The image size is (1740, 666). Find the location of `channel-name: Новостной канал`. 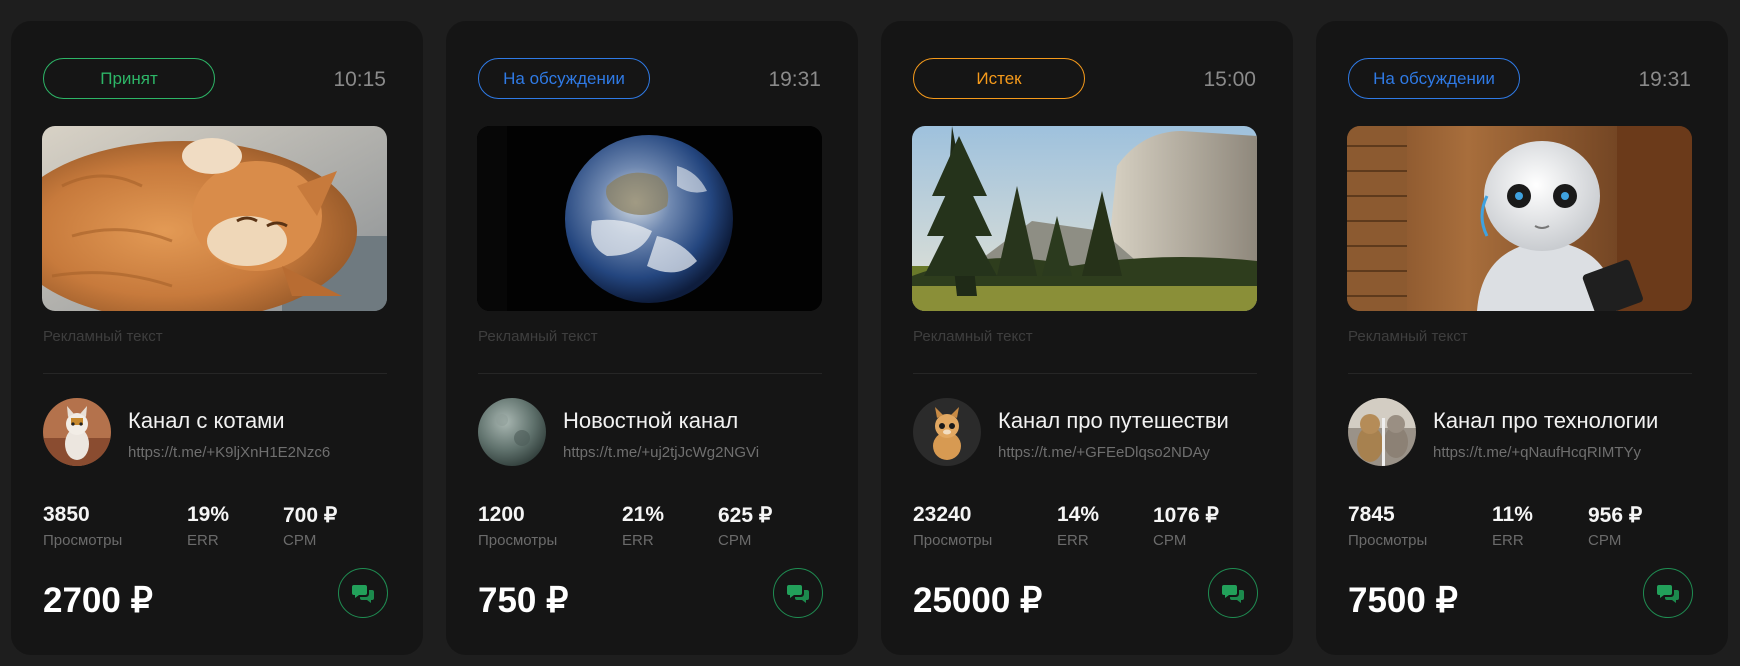

channel-name: Новостной канал is located at coordinates (696, 421).